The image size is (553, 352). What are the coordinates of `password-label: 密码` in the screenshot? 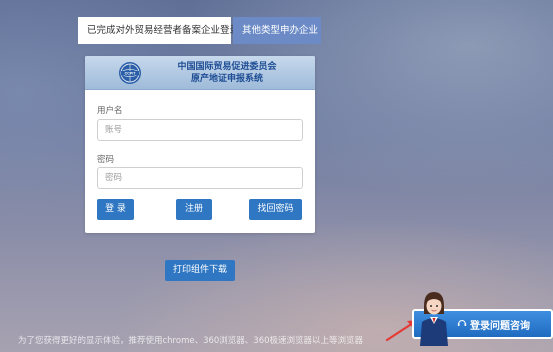 It's located at (106, 160).